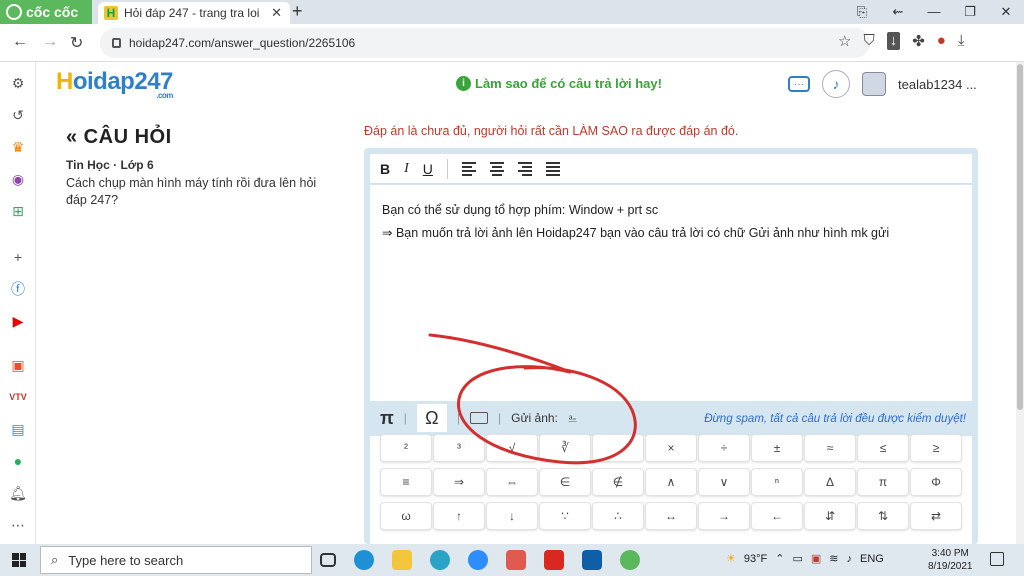 The height and width of the screenshot is (576, 1024). Describe the element at coordinates (18, 83) in the screenshot. I see `settings-gear-icon: ⚙` at that location.